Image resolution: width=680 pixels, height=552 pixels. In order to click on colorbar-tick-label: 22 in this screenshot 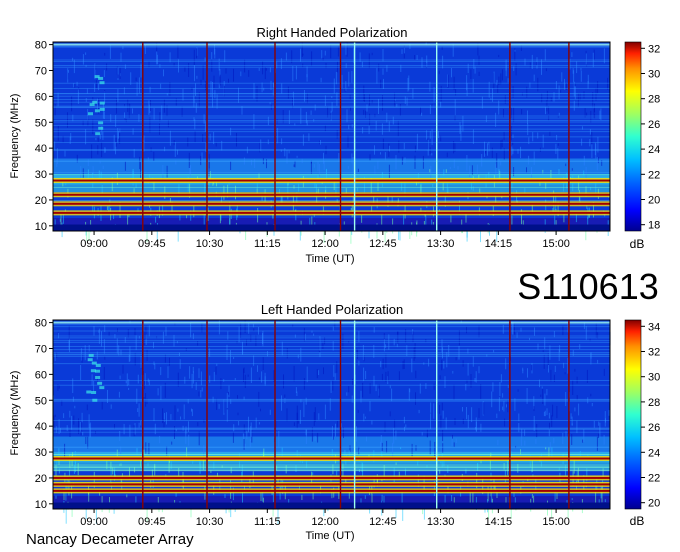, I will do `click(654, 479)`.